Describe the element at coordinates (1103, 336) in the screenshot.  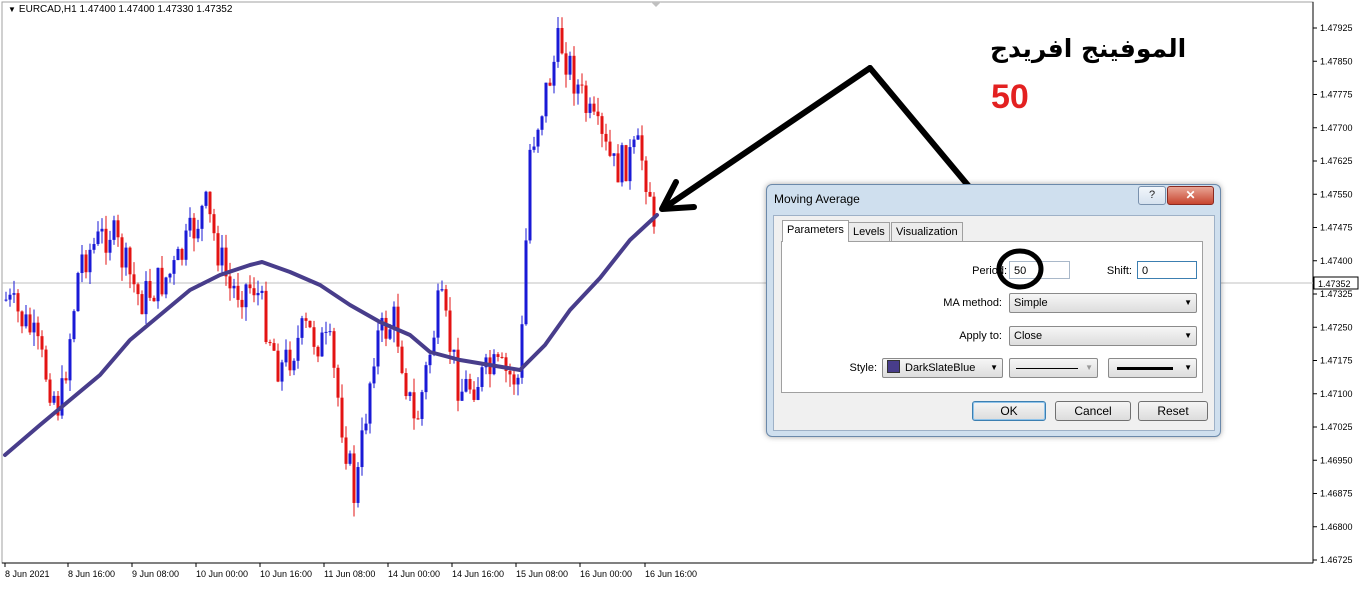
I see `apply-to-select: Close ▼` at that location.